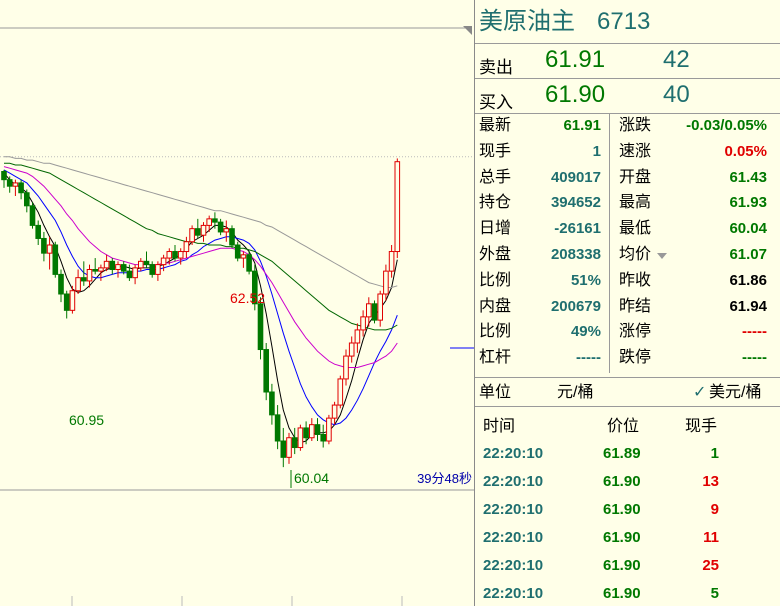  Describe the element at coordinates (496, 102) in the screenshot. I see `bid-label: 买入` at that location.